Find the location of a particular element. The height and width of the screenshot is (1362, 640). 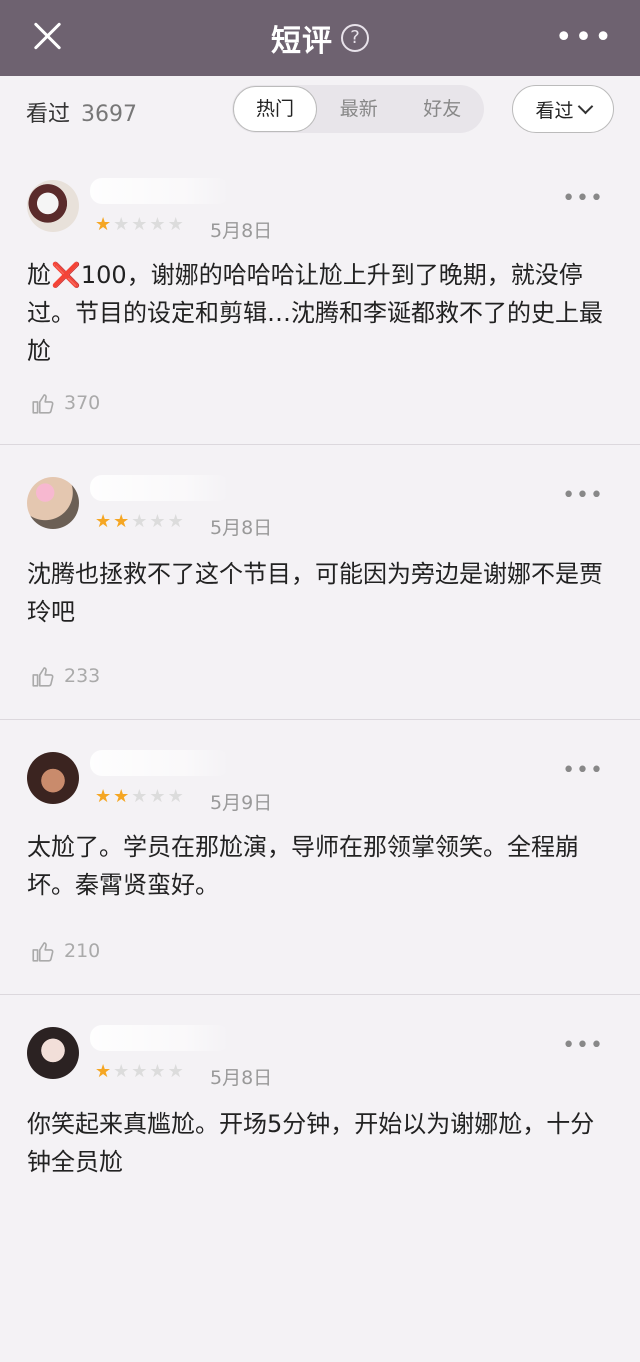

like-count: 233 is located at coordinates (82, 676).